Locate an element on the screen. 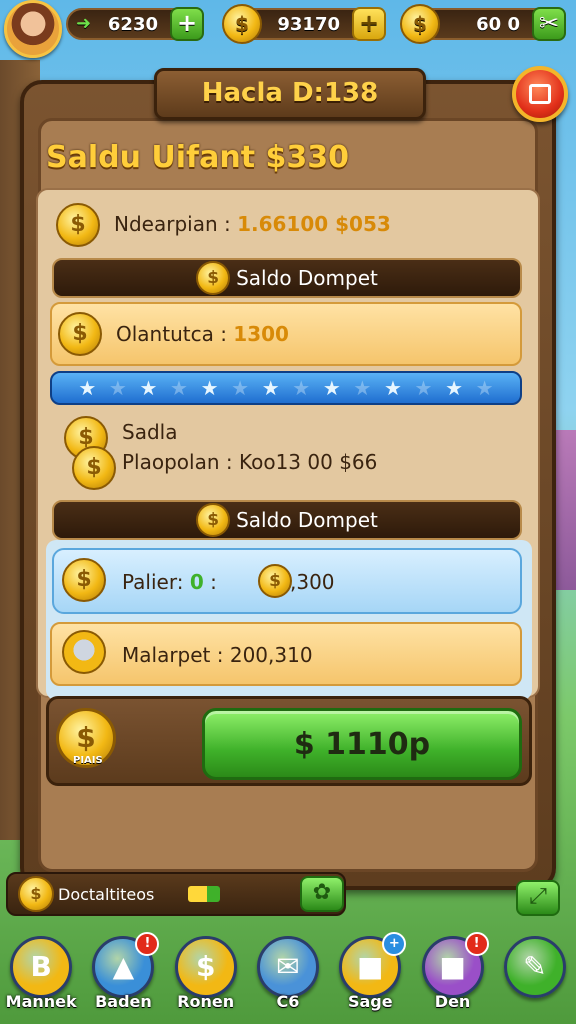 Image resolution: width=576 pixels, height=1024 pixels. row-text: Palier: 0 : is located at coordinates (169, 582).